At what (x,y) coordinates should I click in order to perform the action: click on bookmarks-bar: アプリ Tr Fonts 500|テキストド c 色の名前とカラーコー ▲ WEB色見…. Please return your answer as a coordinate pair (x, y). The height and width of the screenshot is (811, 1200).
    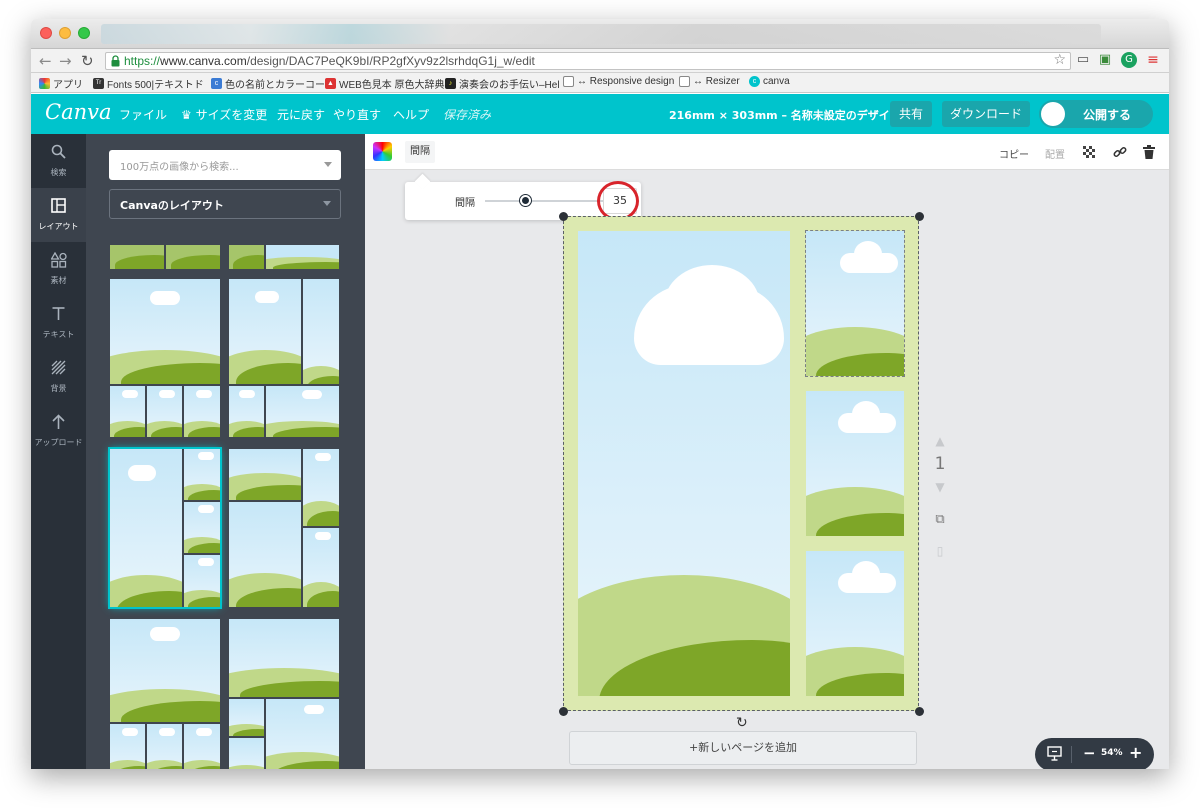
    Looking at the image, I should click on (600, 83).